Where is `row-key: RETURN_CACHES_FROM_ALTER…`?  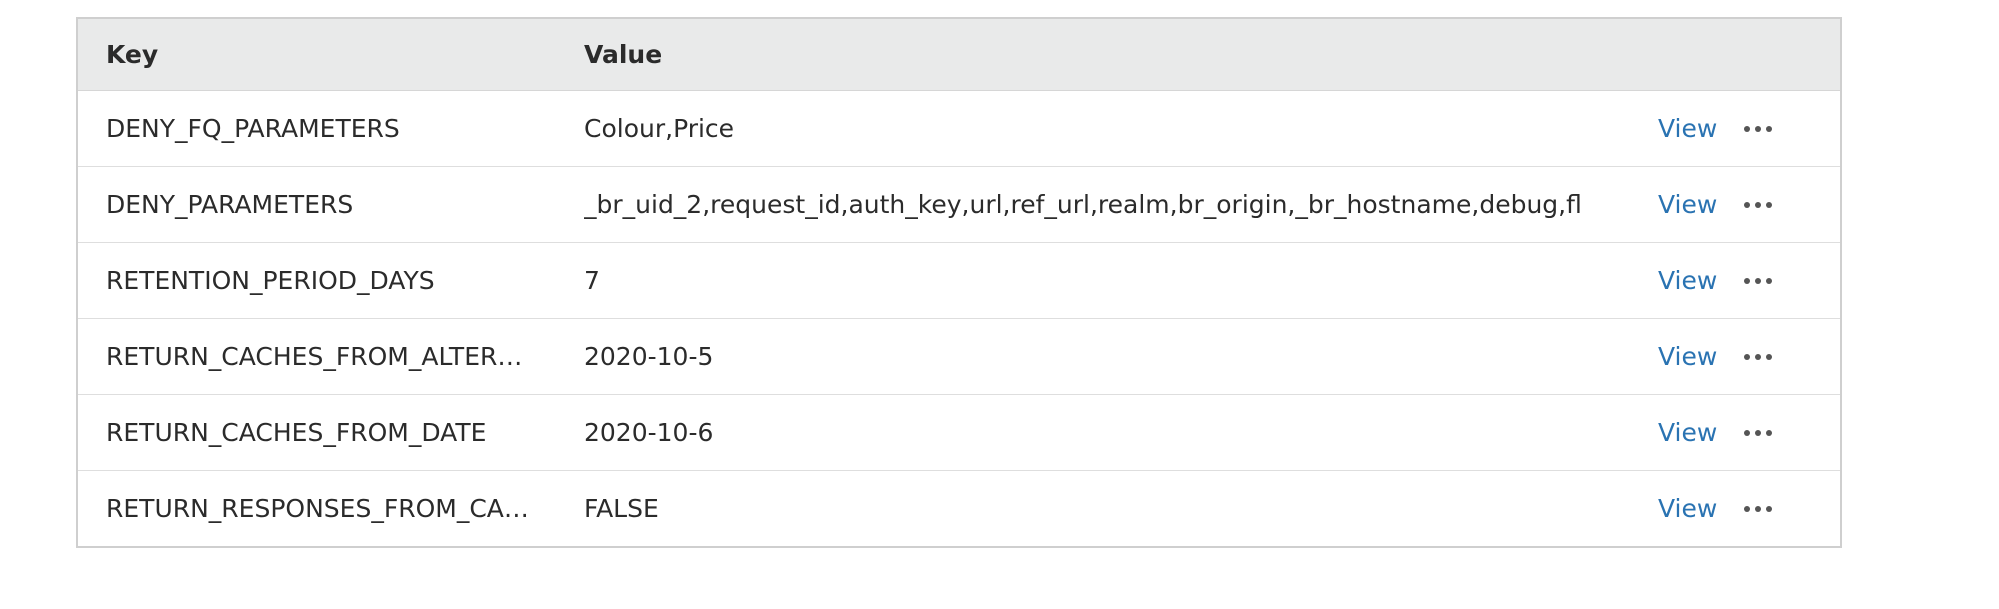
row-key: RETURN_CACHES_FROM_ALTER… is located at coordinates (314, 356).